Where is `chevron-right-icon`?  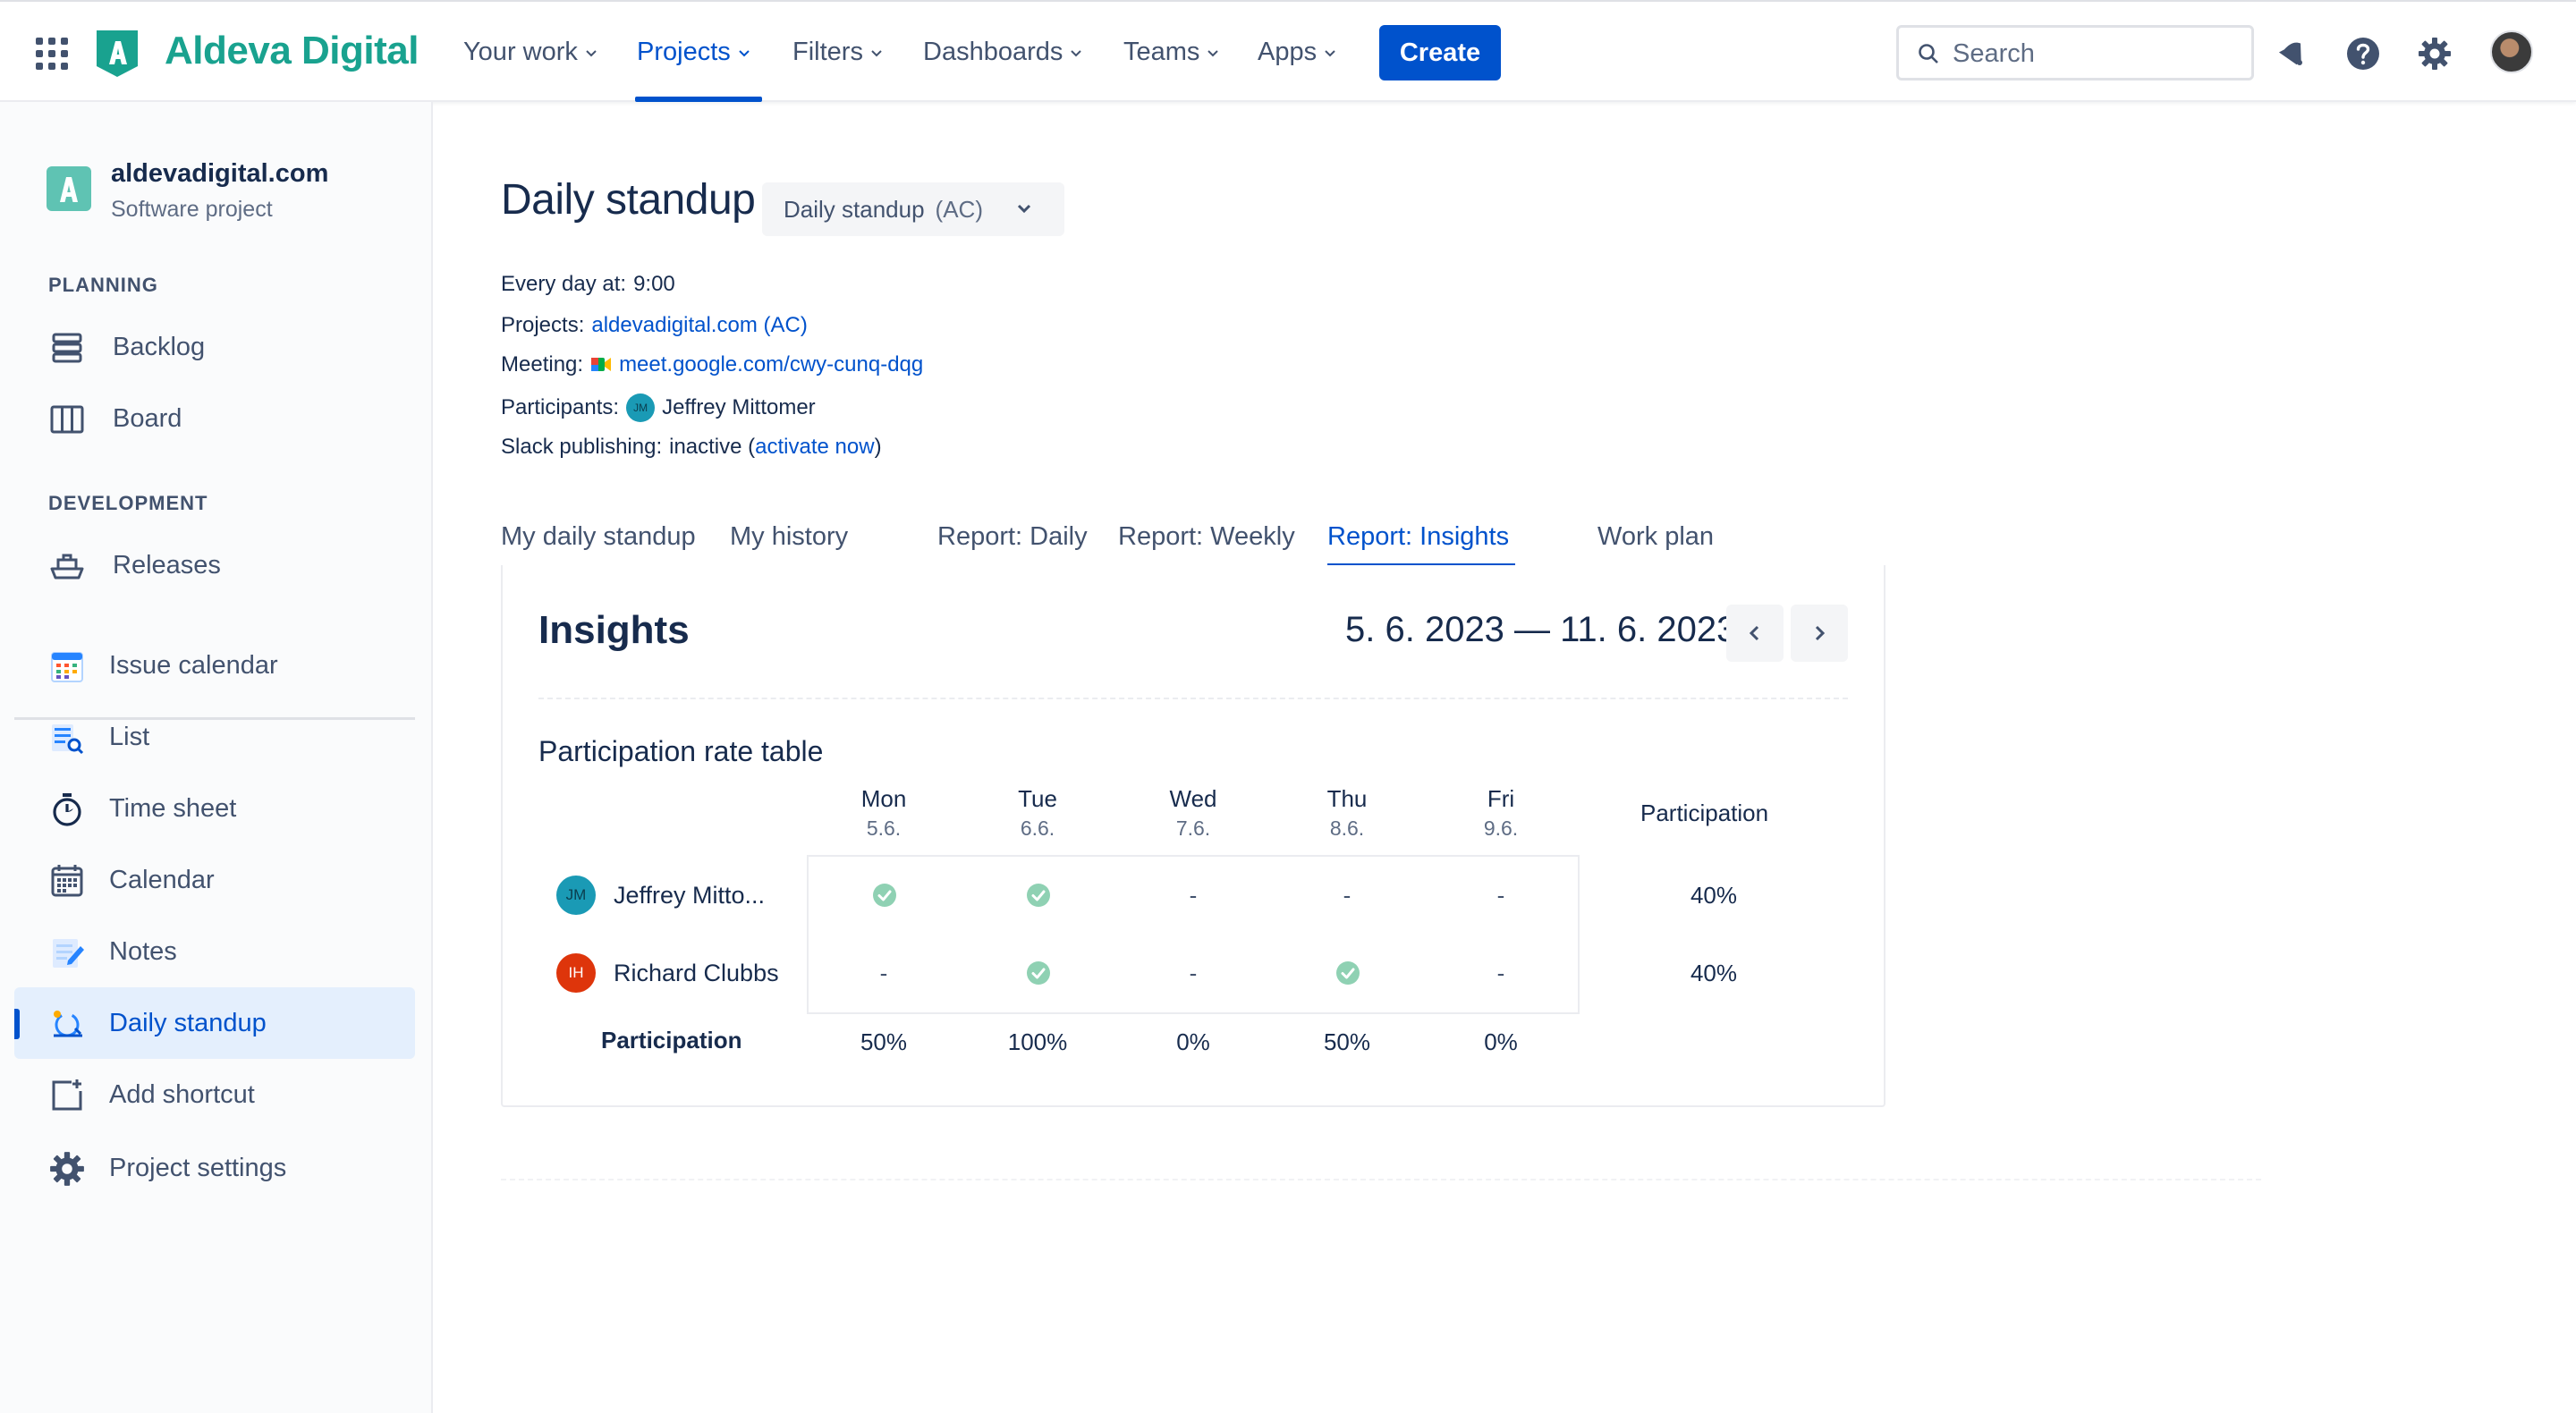
chevron-right-icon is located at coordinates (1820, 633).